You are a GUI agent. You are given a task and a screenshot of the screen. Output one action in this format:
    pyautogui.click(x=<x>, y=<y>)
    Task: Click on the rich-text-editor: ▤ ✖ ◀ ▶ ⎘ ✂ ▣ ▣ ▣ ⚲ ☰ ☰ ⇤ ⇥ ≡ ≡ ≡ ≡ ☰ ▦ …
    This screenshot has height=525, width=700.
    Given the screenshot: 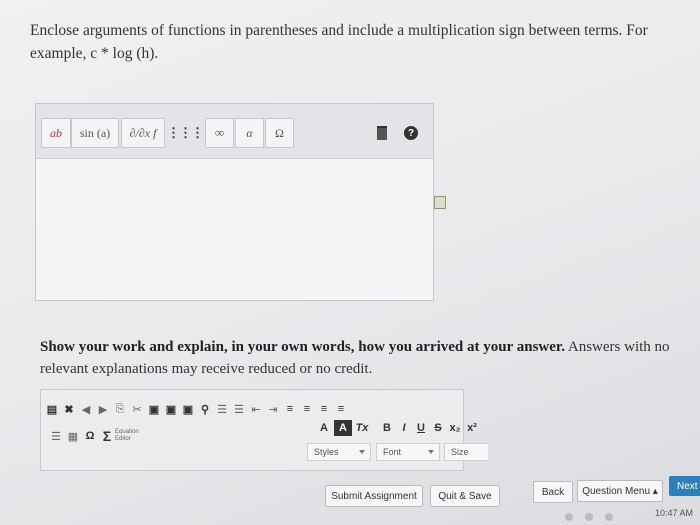 What is the action you would take?
    pyautogui.click(x=264, y=430)
    